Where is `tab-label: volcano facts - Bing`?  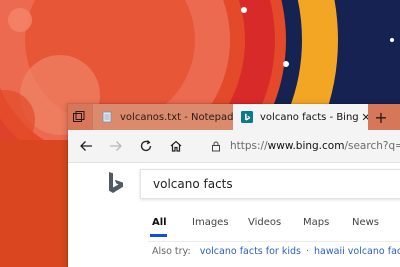 tab-label: volcano facts - Bing is located at coordinates (309, 117).